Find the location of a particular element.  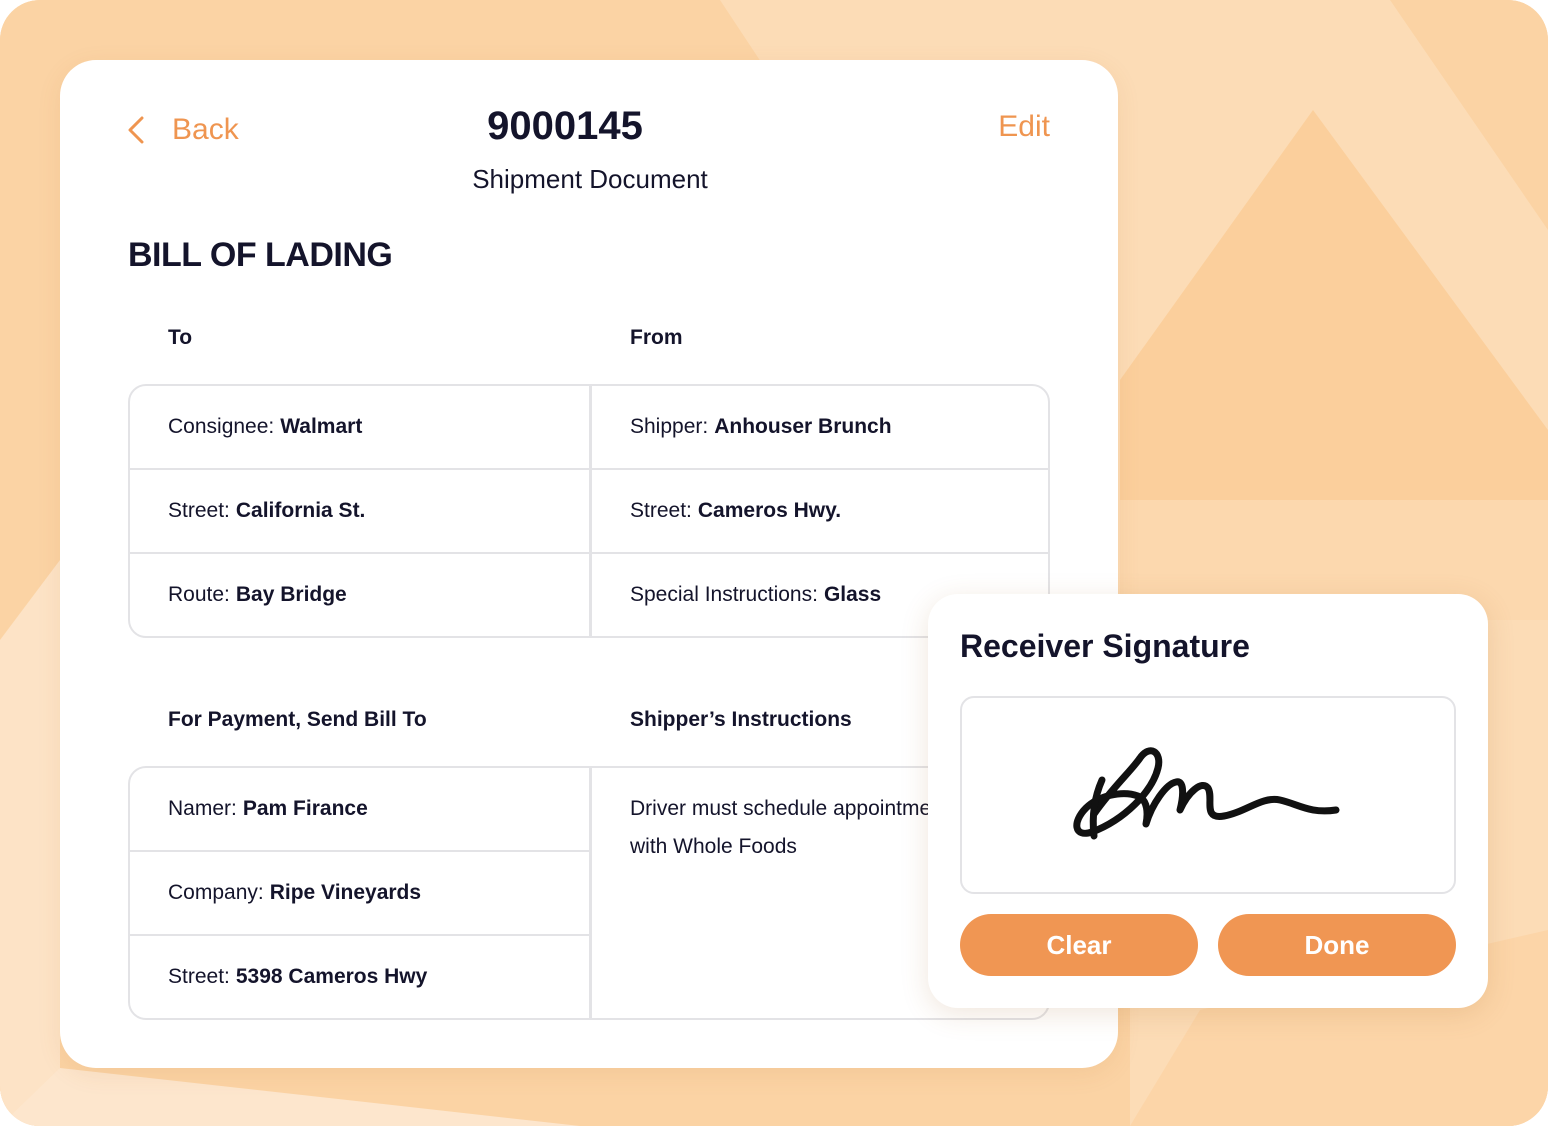

company-cell: Company: Ripe Vineyards is located at coordinates (361, 894).